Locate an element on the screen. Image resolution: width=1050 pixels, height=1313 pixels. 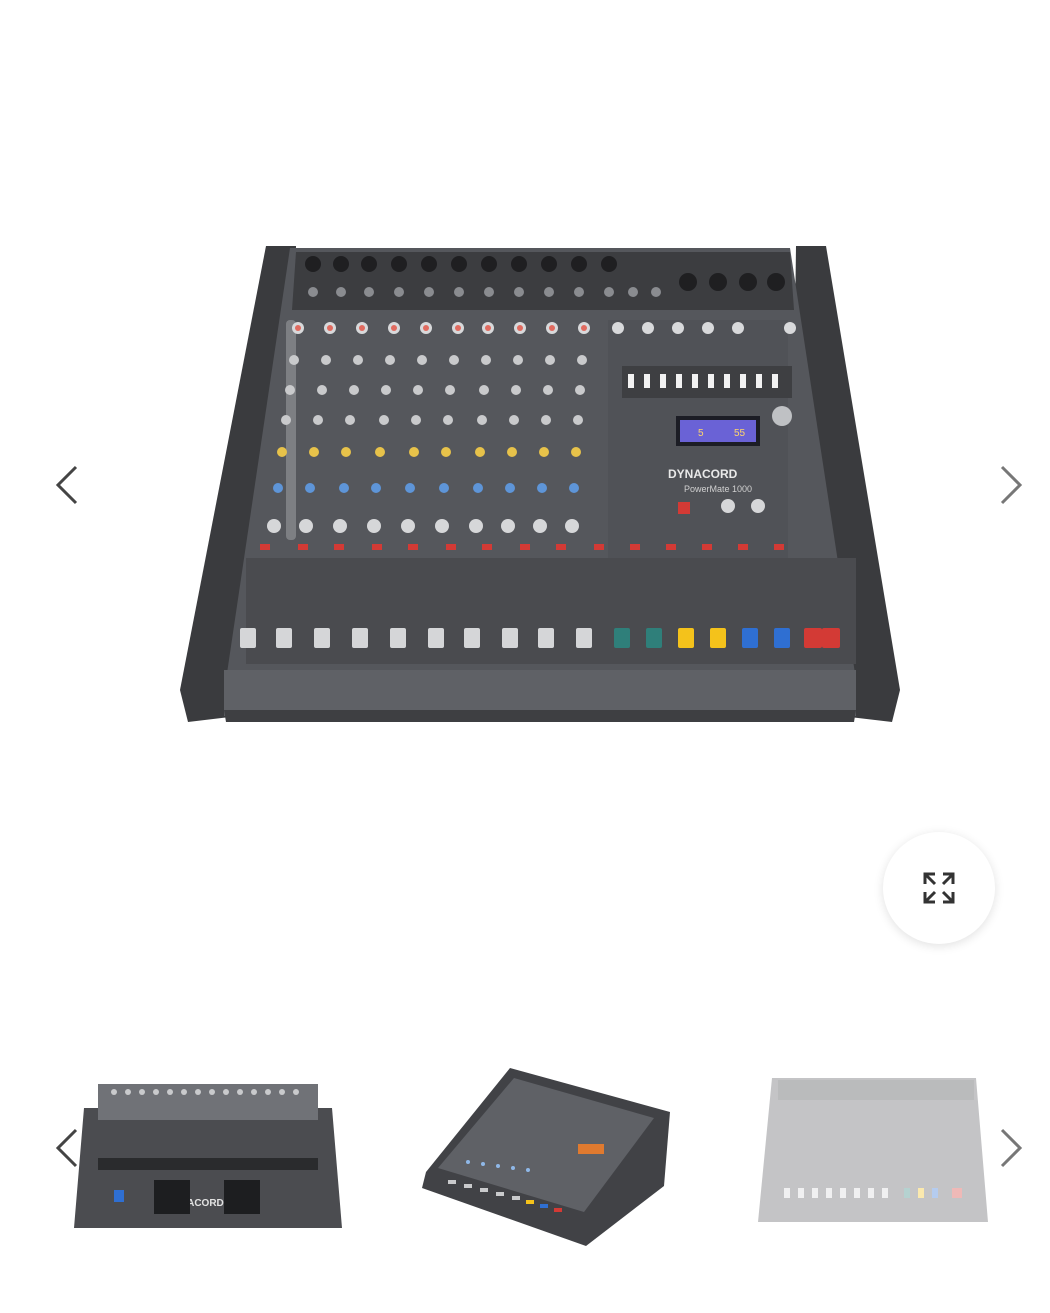
thumbnail-image-rear: DYNACORD is located at coordinates (208, 1156).